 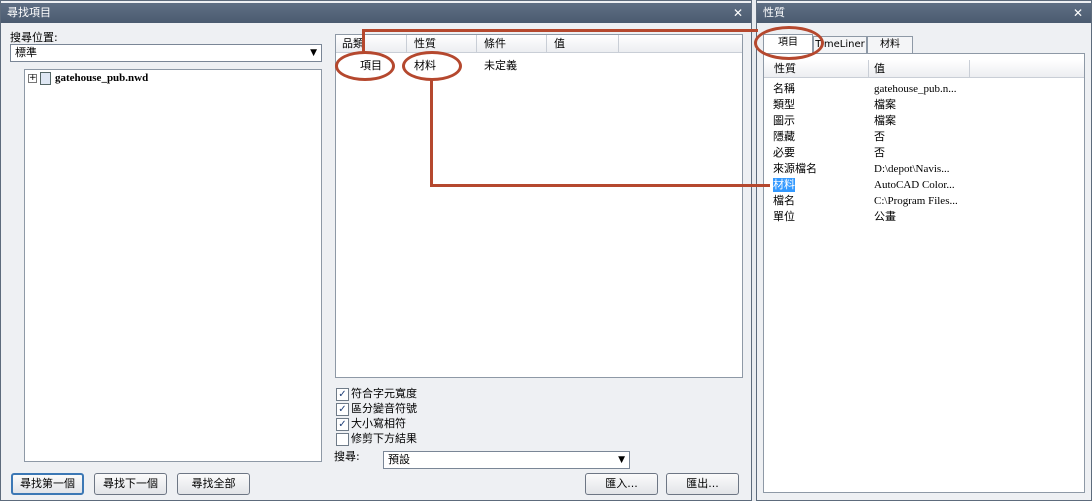 I want to click on grid-cell-condition: 未定義, so click(x=500, y=66).